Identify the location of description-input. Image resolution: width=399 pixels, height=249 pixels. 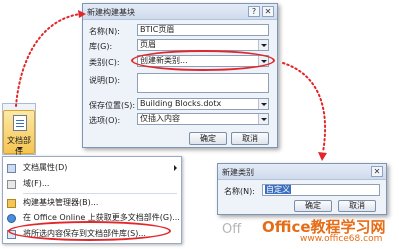
(203, 83).